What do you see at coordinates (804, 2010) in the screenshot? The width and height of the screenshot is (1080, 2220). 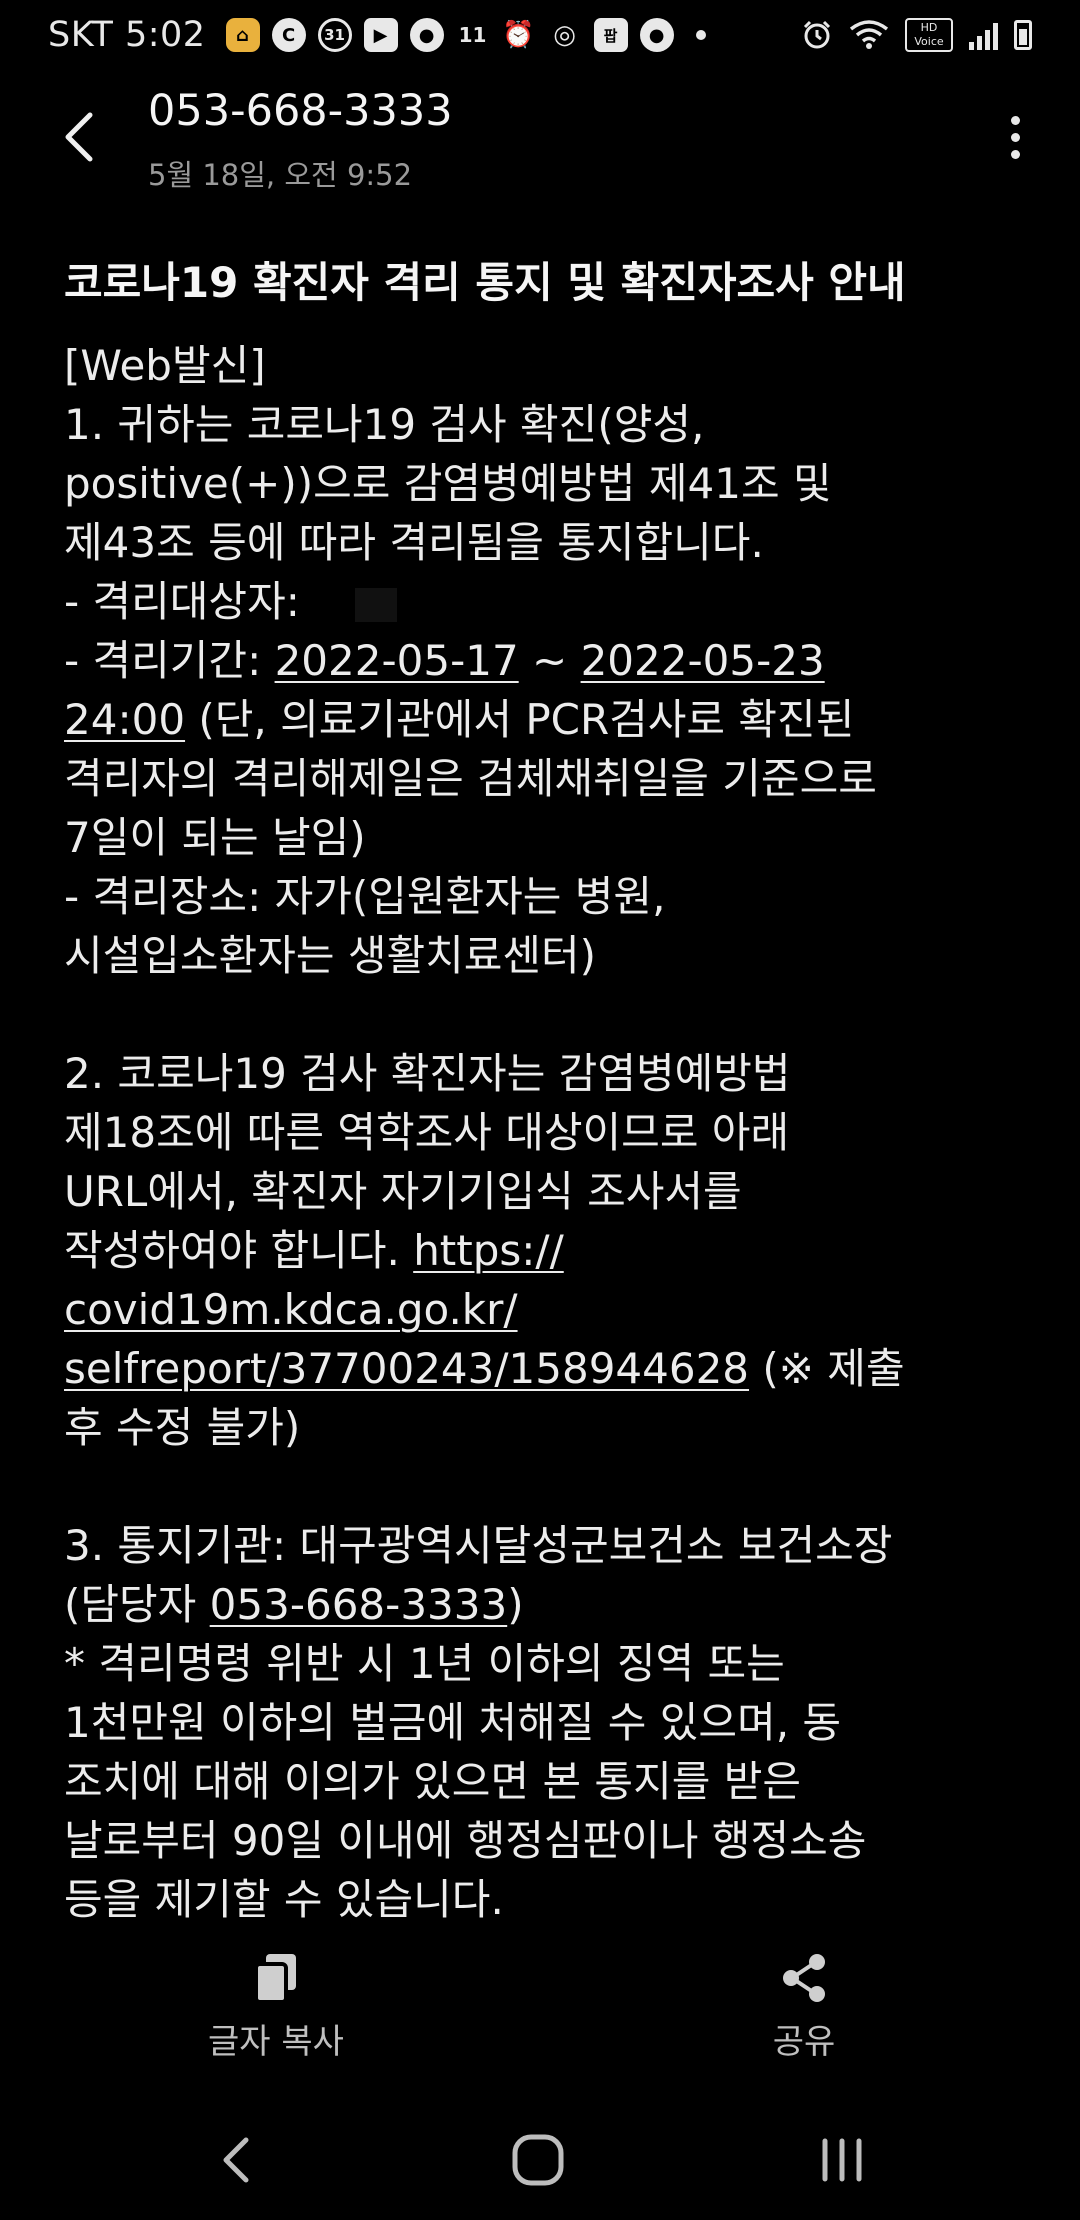 I see `share-button: 공유` at bounding box center [804, 2010].